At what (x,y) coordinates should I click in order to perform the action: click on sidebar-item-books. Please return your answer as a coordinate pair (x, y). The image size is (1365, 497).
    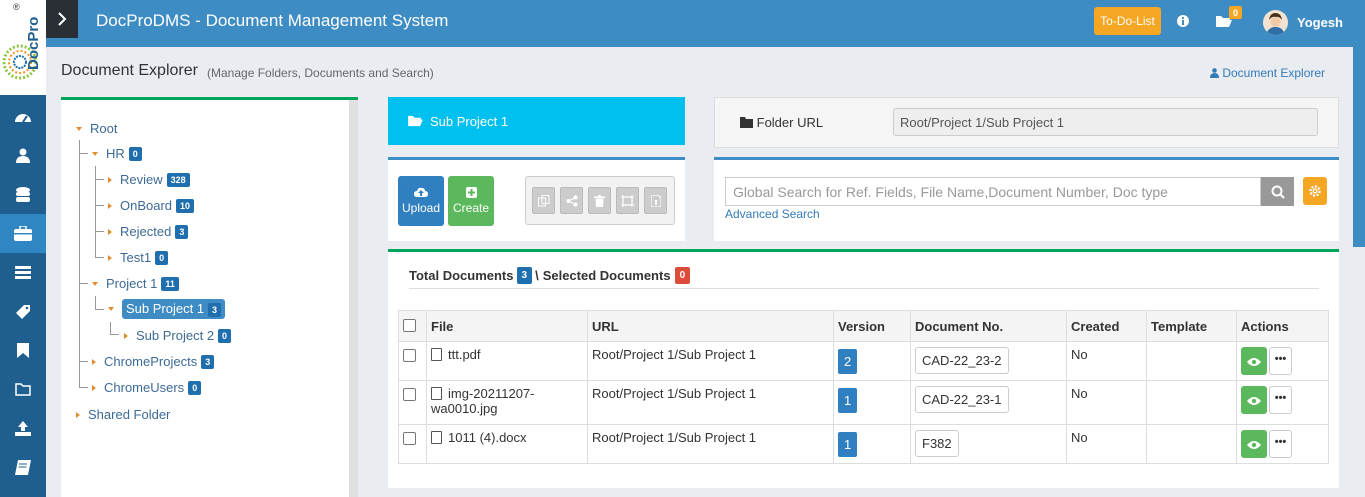
    Looking at the image, I should click on (23, 467).